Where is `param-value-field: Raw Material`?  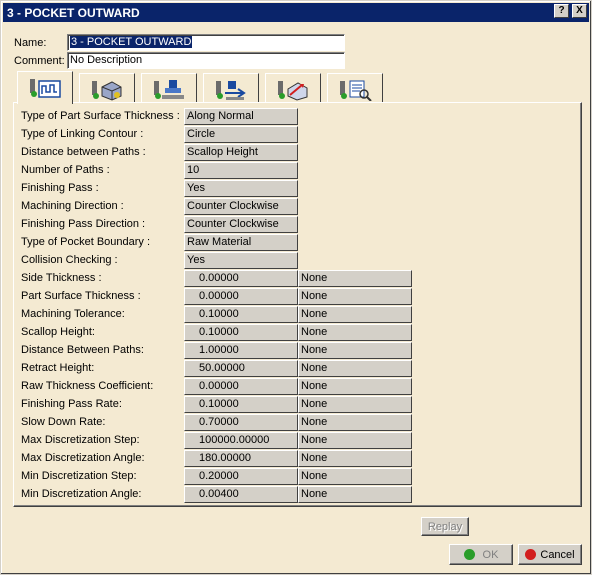 param-value-field: Raw Material is located at coordinates (241, 242).